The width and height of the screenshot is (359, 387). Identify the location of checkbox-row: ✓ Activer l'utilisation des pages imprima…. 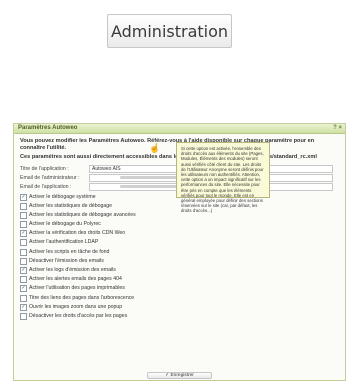
(179, 288).